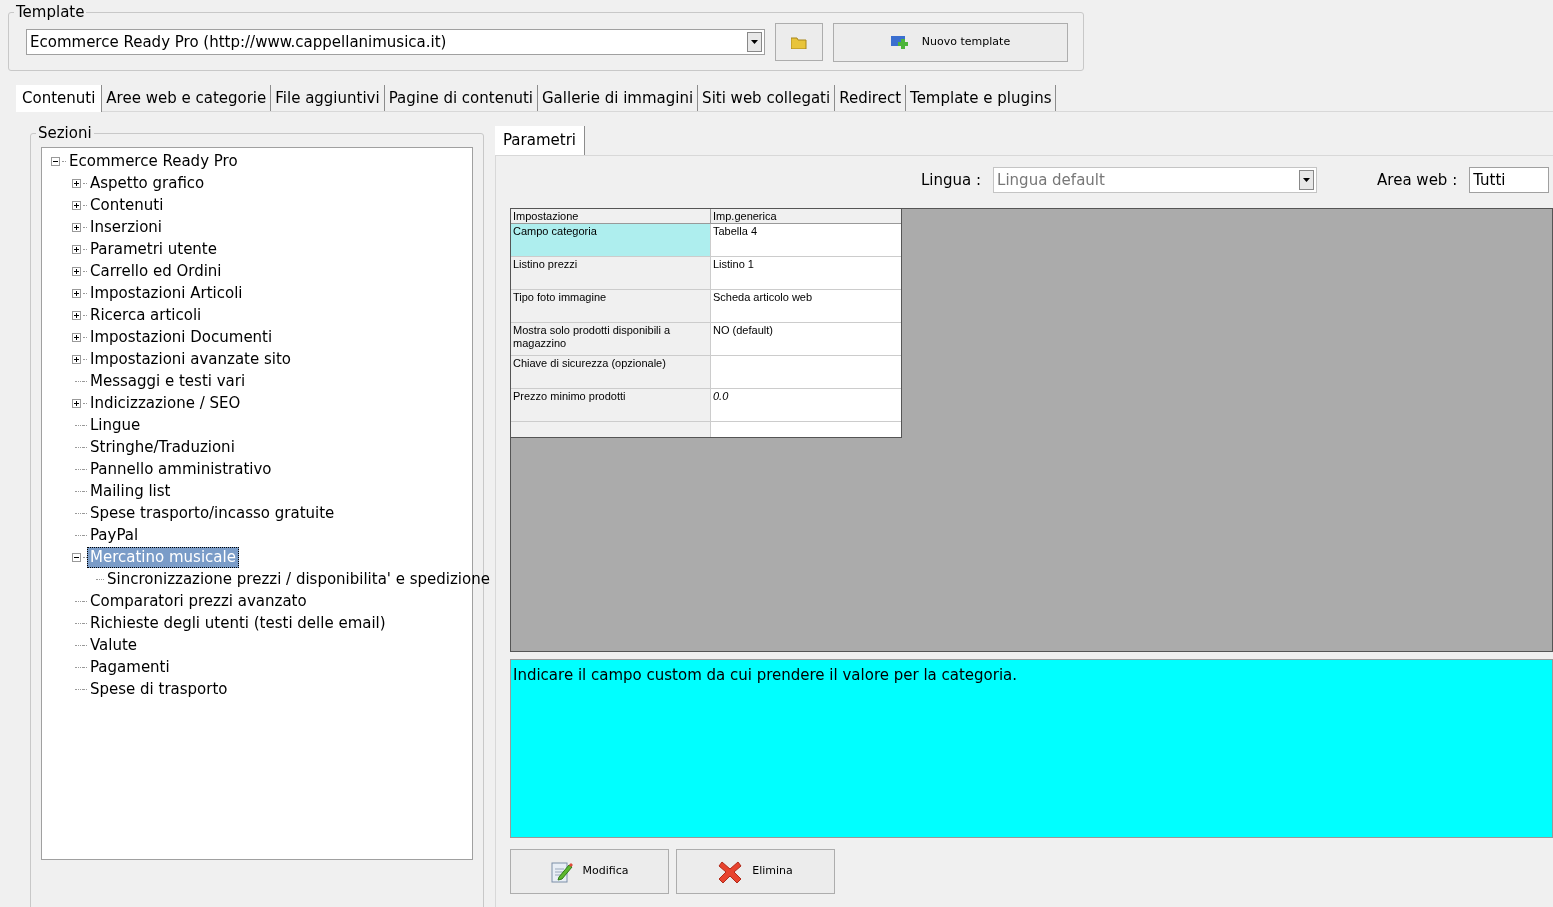 This screenshot has height=907, width=1553. Describe the element at coordinates (156, 271) in the screenshot. I see `tree-item: Carrello ed Ordini` at that location.